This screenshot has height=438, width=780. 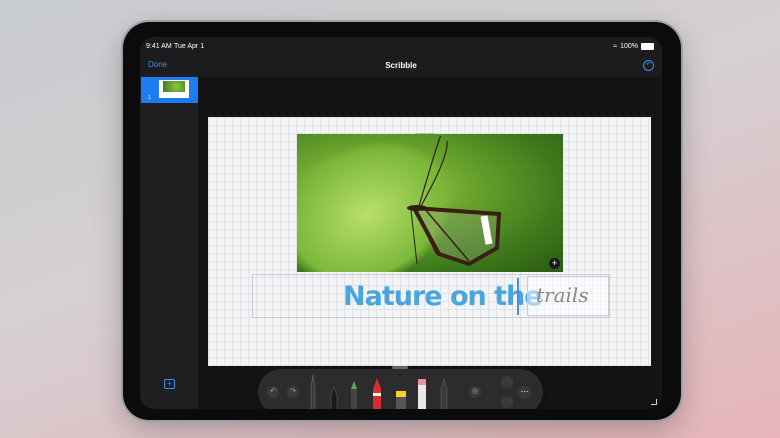 I want to click on status-indicators: ≈ 100%, so click(x=633, y=46).